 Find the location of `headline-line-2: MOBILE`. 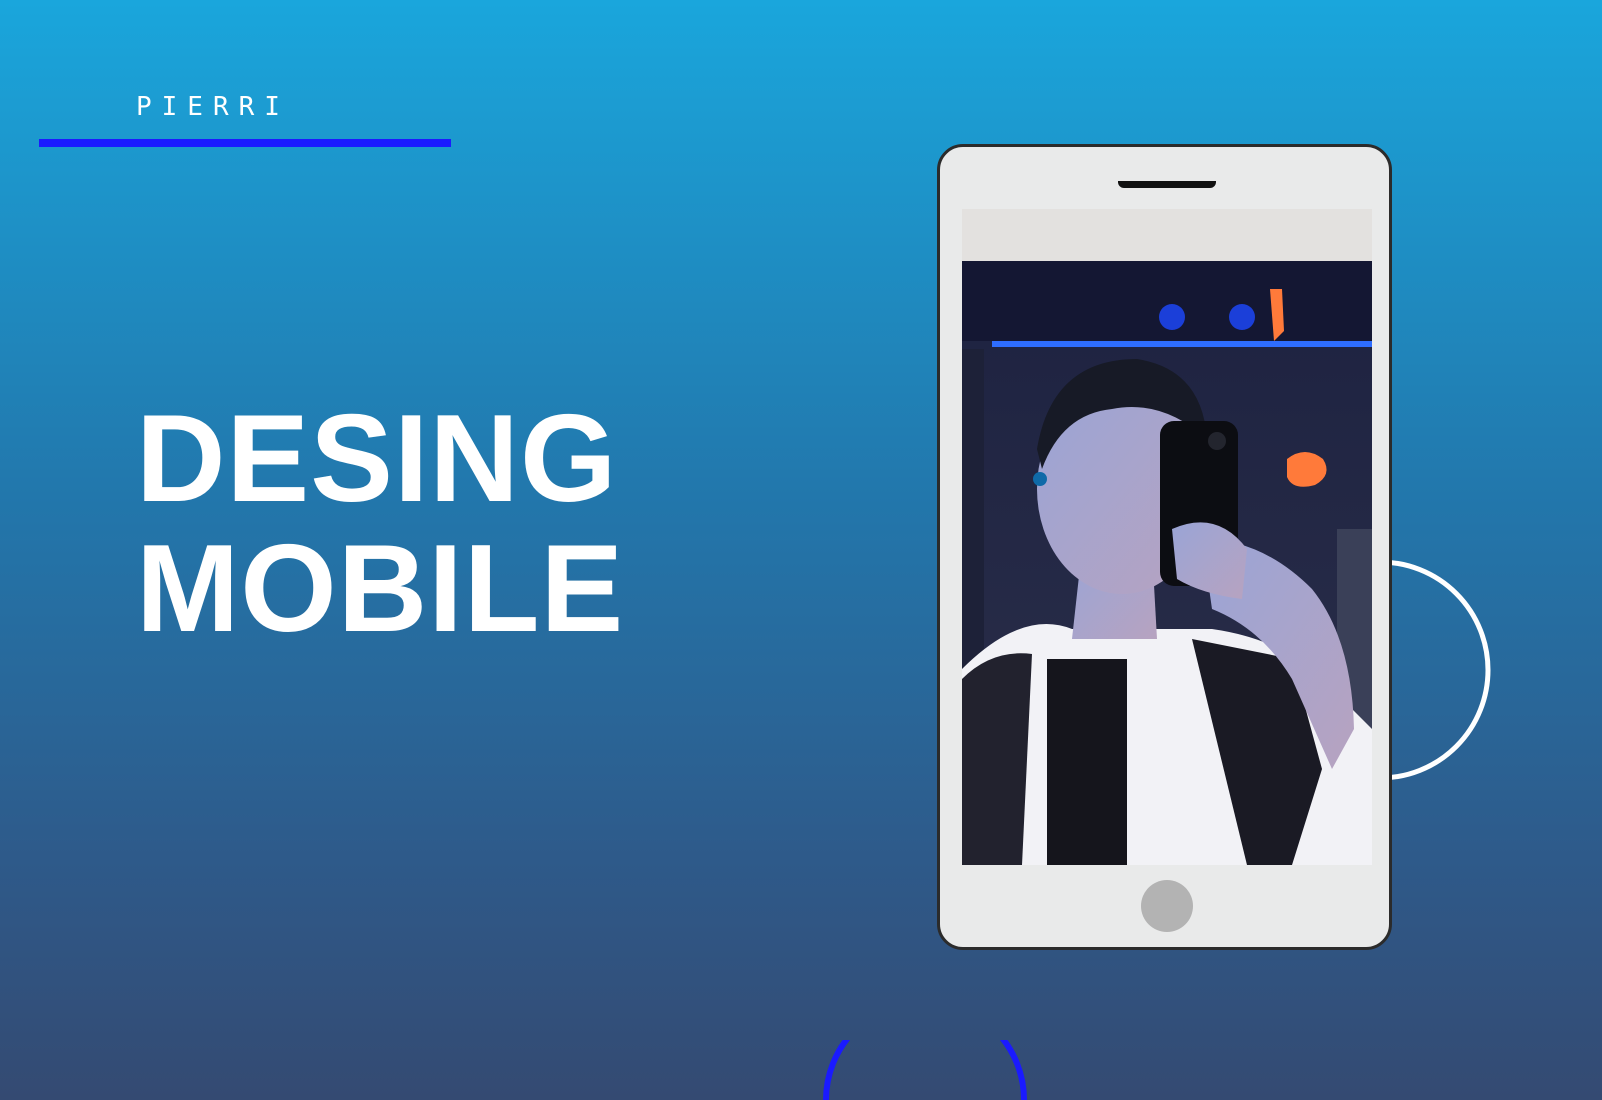

headline-line-2: MOBILE is located at coordinates (380, 589).